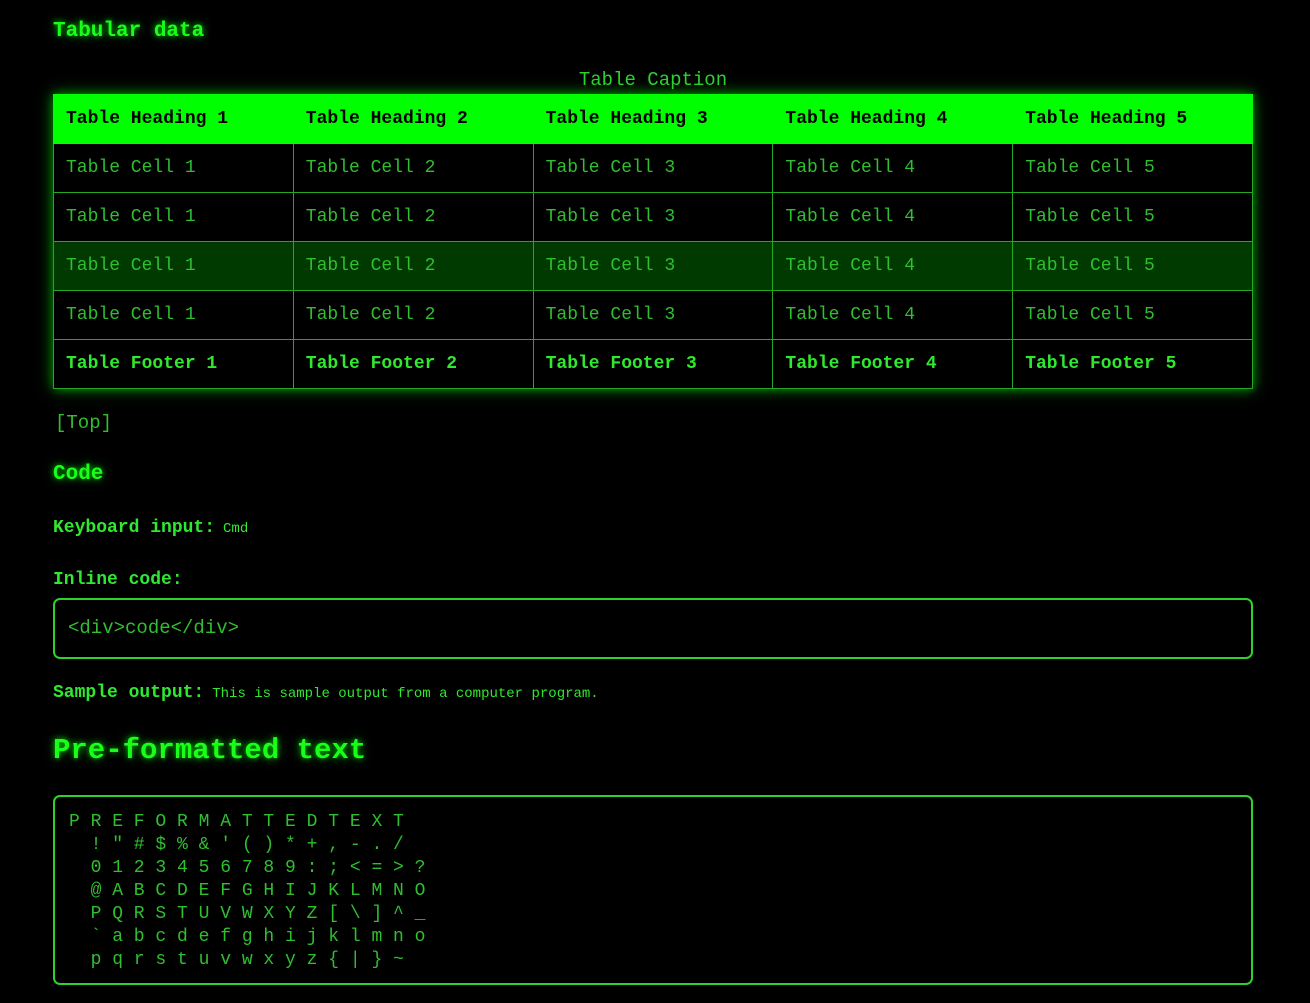  Describe the element at coordinates (653, 80) in the screenshot. I see `table-caption: Table Caption` at that location.